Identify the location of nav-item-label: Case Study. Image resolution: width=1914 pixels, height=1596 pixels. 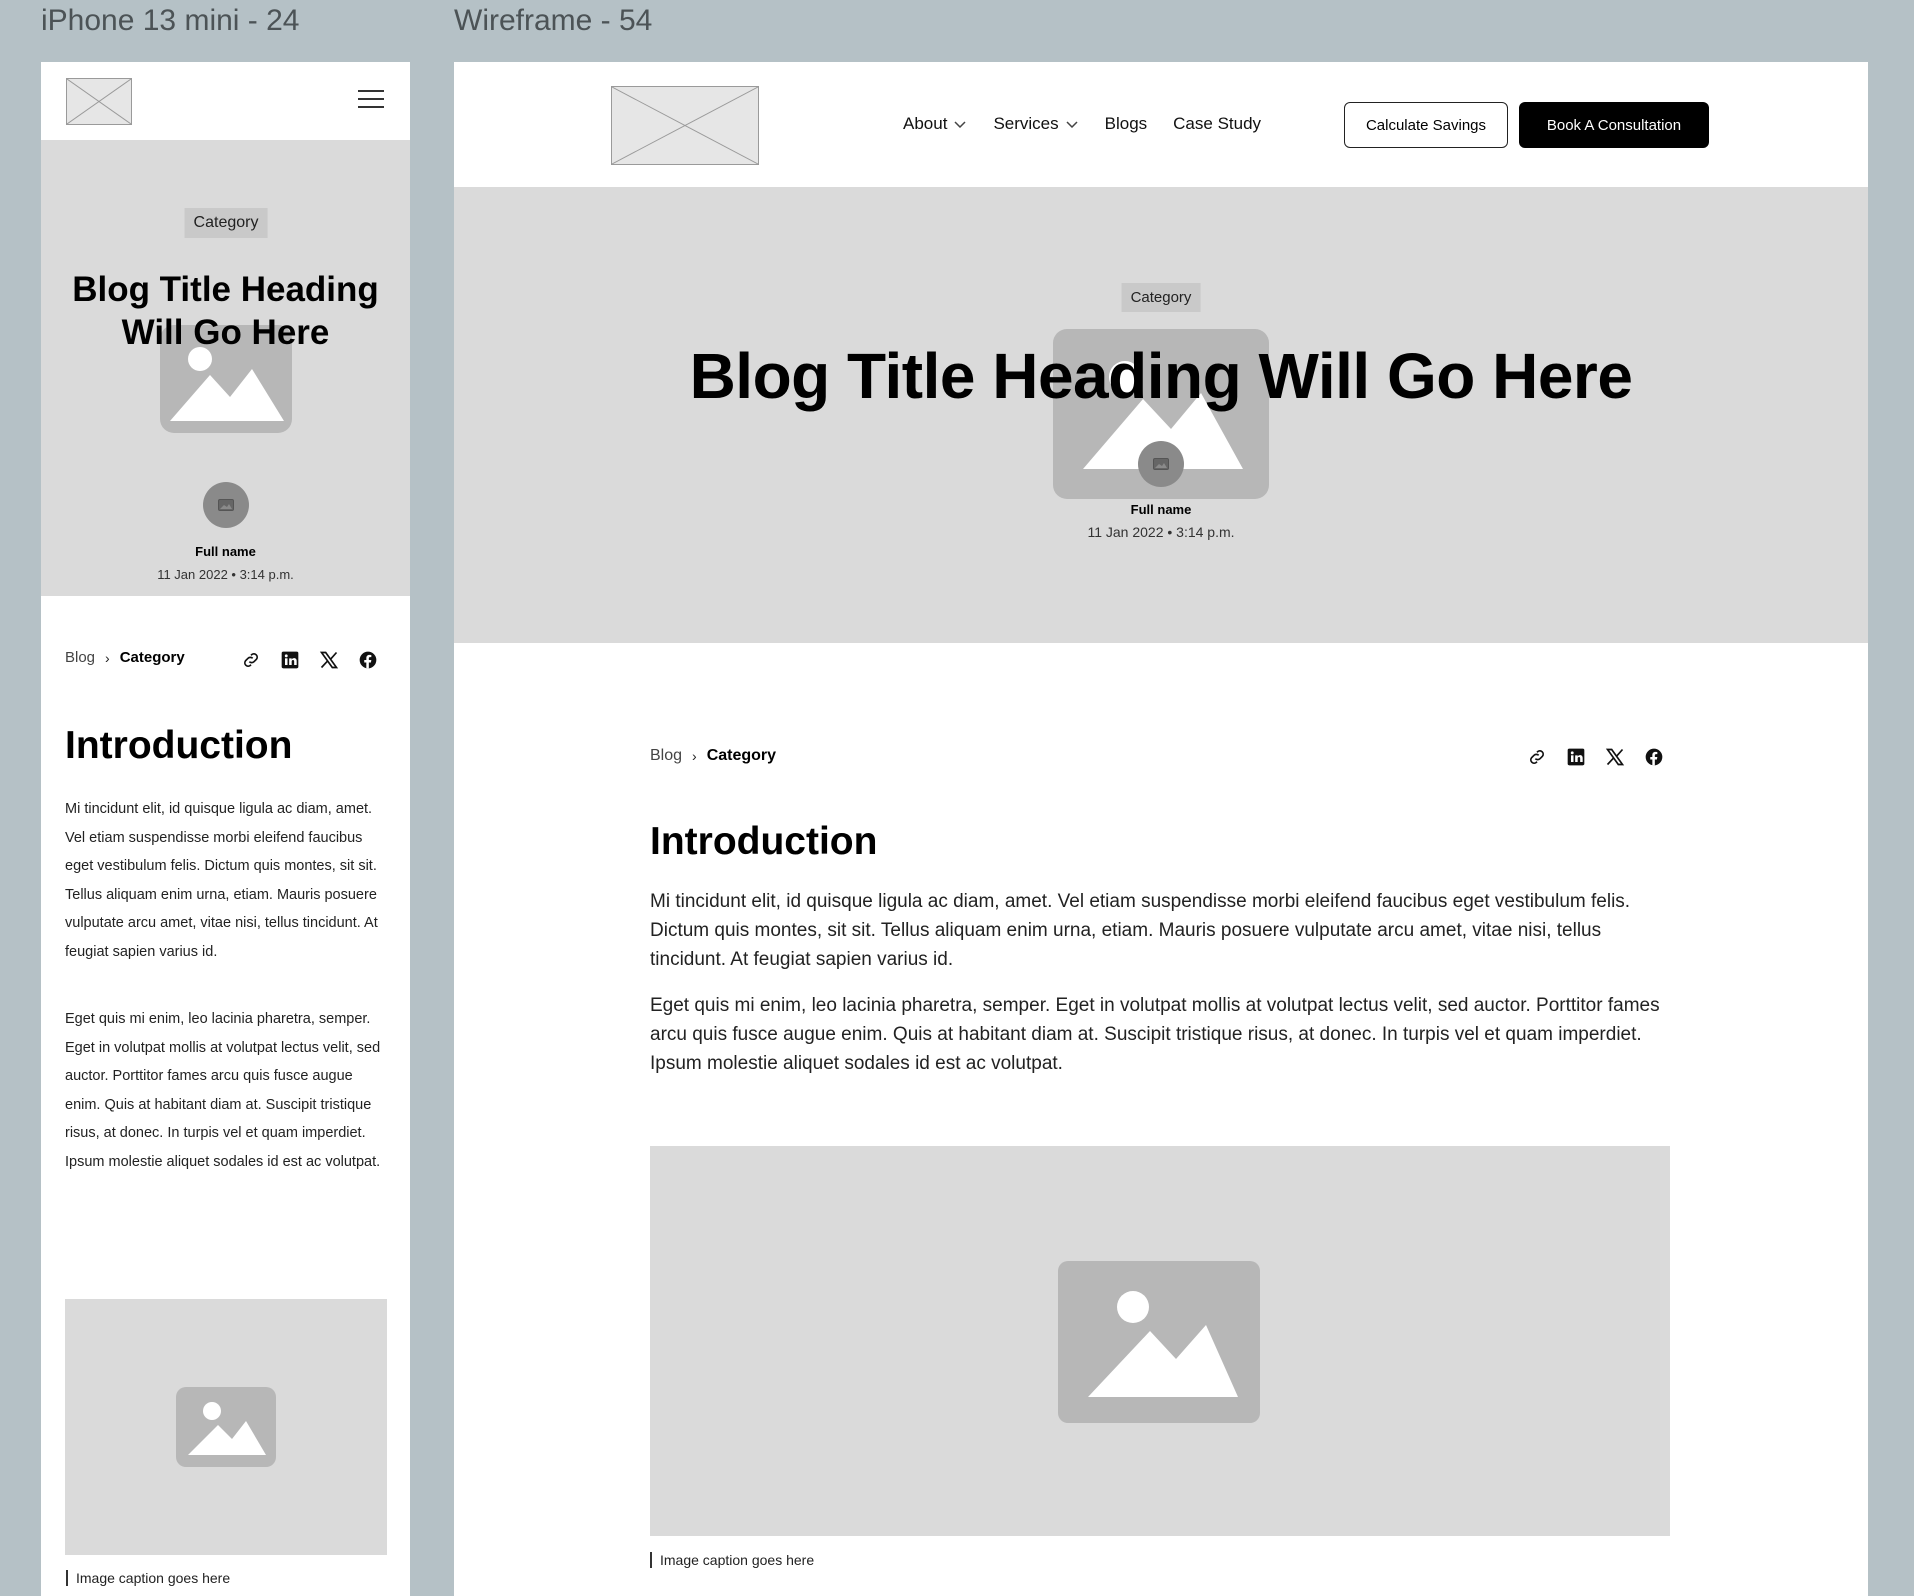
(1217, 123).